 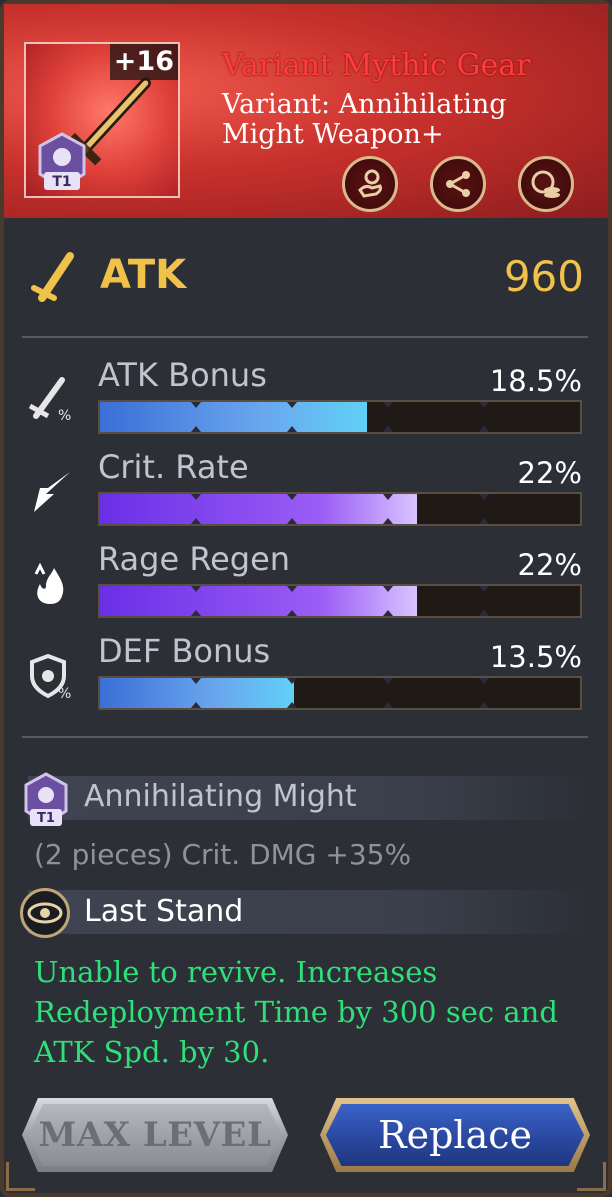 What do you see at coordinates (52, 492) in the screenshot?
I see `crit-rate-icon` at bounding box center [52, 492].